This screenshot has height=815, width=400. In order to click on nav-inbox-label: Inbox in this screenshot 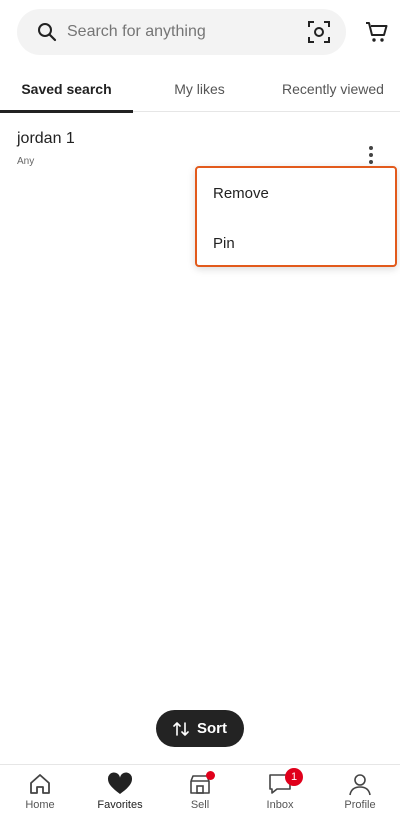, I will do `click(280, 805)`.